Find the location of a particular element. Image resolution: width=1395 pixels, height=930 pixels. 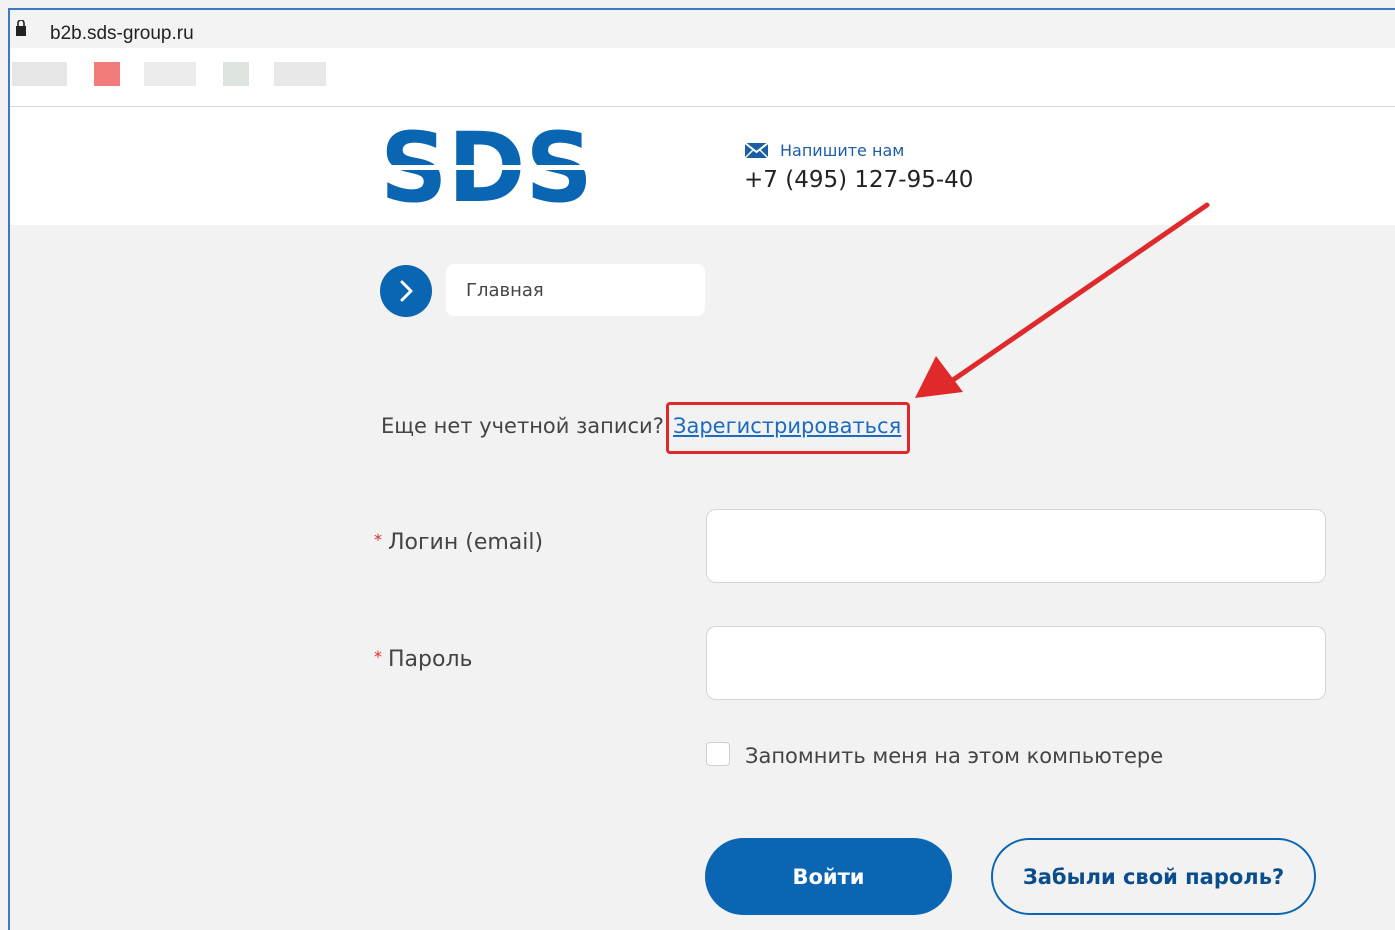

password-label: * Пароль is located at coordinates (423, 659).